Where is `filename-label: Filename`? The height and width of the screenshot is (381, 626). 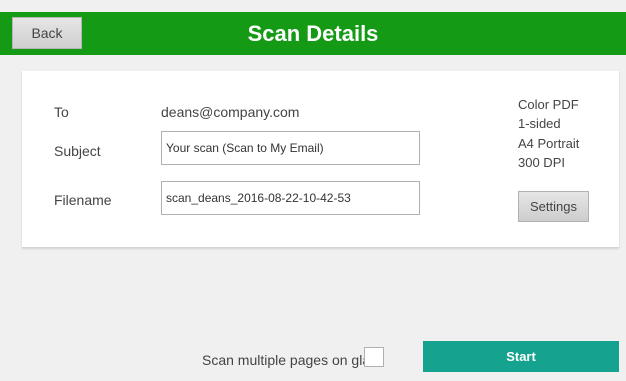
filename-label: Filename is located at coordinates (83, 200).